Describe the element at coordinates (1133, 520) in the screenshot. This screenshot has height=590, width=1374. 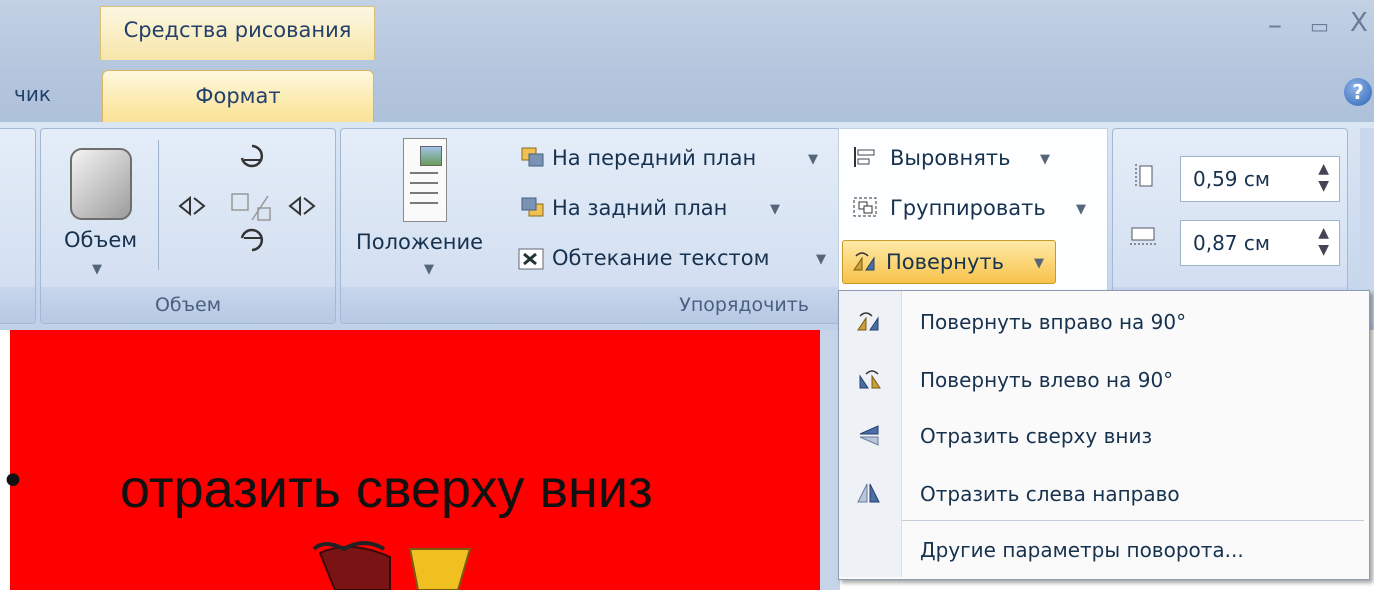
I see `menu-divider` at that location.